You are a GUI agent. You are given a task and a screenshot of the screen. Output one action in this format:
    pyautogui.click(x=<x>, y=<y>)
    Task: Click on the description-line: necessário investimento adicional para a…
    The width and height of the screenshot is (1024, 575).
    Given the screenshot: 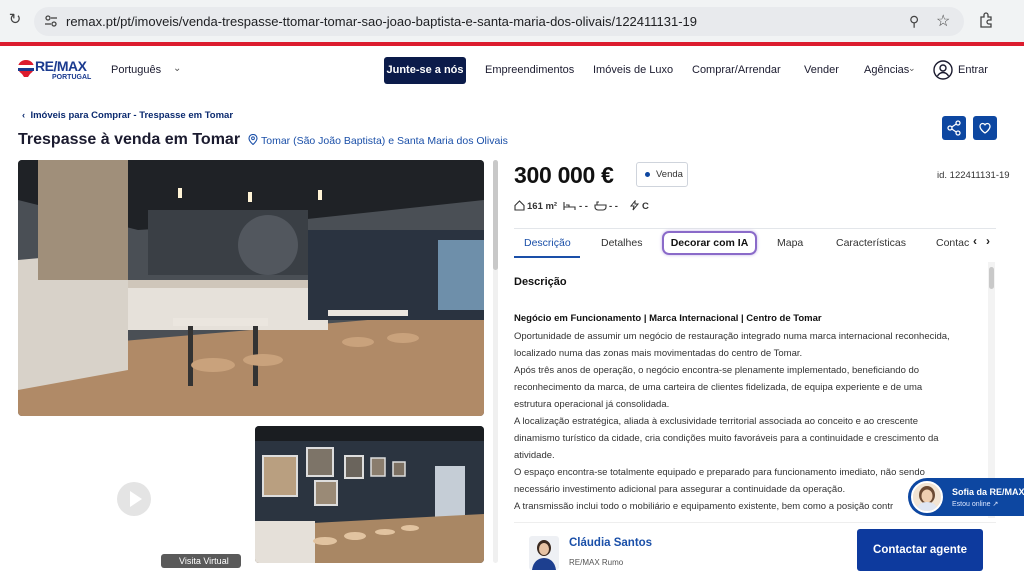 What is the action you would take?
    pyautogui.click(x=680, y=489)
    